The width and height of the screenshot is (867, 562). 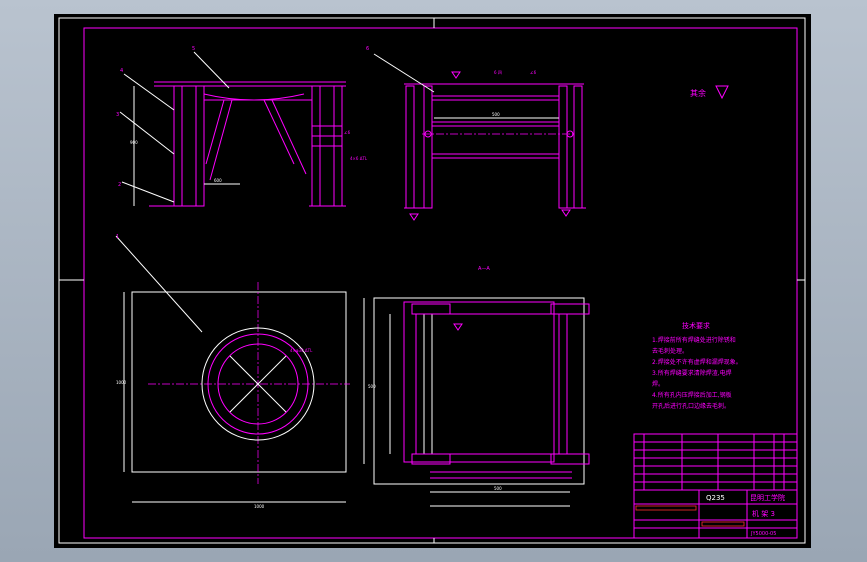 I want to click on tech-line-7: 开孔后进行孔口边缘去毛刺。, so click(x=691, y=406).